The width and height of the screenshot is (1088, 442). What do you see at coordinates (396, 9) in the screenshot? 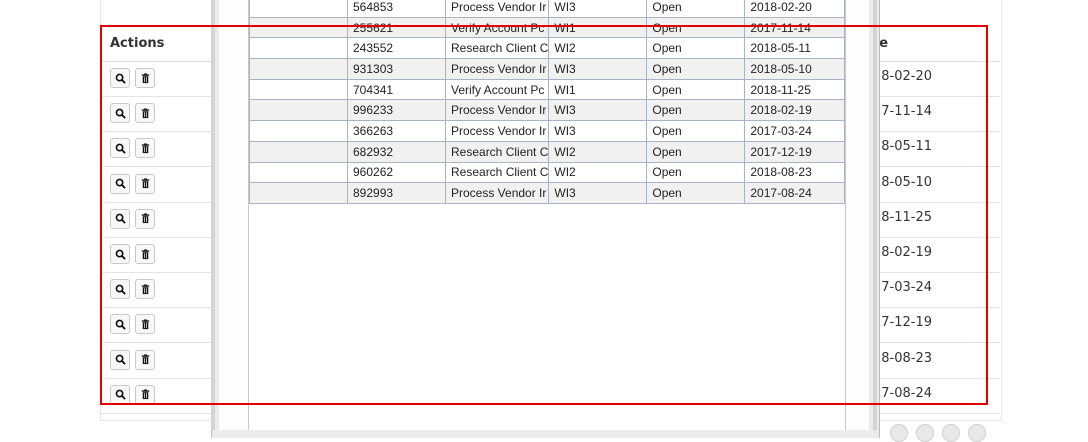
I see `id-cell: 564853` at bounding box center [396, 9].